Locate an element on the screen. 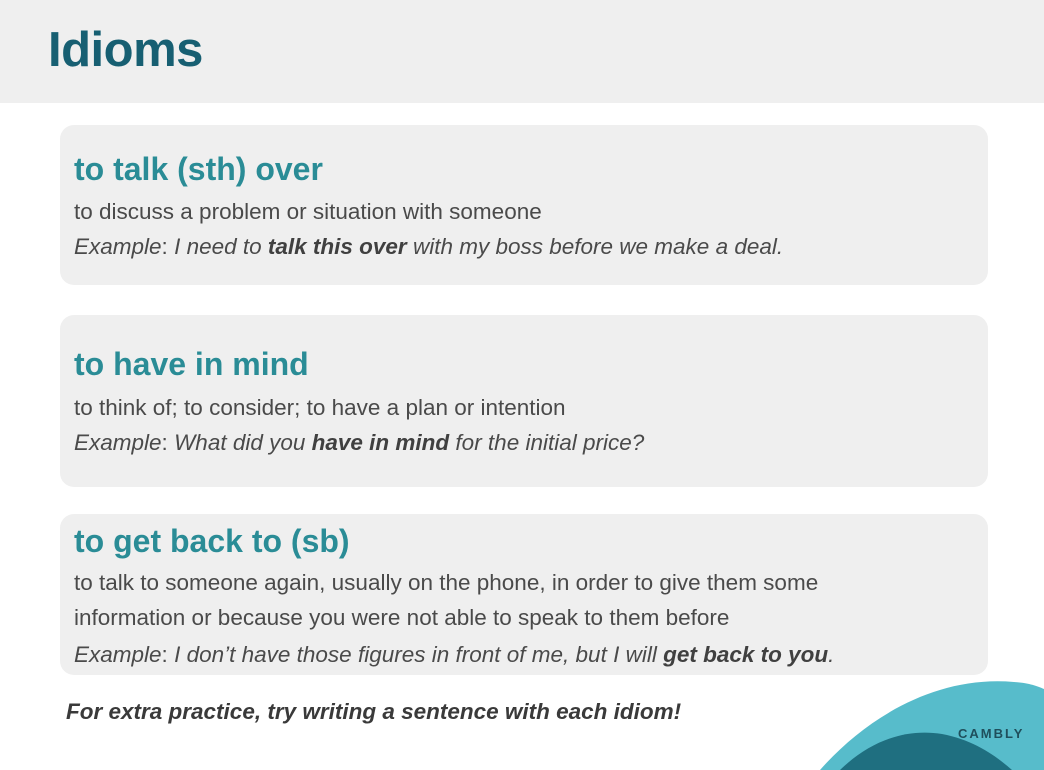 This screenshot has width=1044, height=770. page-title: Idioms is located at coordinates (125, 50).